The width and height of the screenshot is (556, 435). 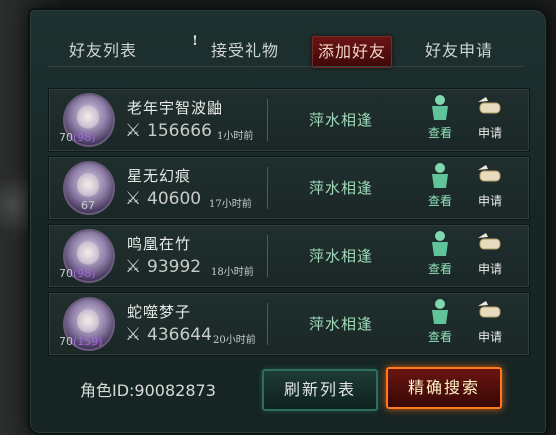 I want to click on last-online: 1小时前, so click(x=235, y=136).